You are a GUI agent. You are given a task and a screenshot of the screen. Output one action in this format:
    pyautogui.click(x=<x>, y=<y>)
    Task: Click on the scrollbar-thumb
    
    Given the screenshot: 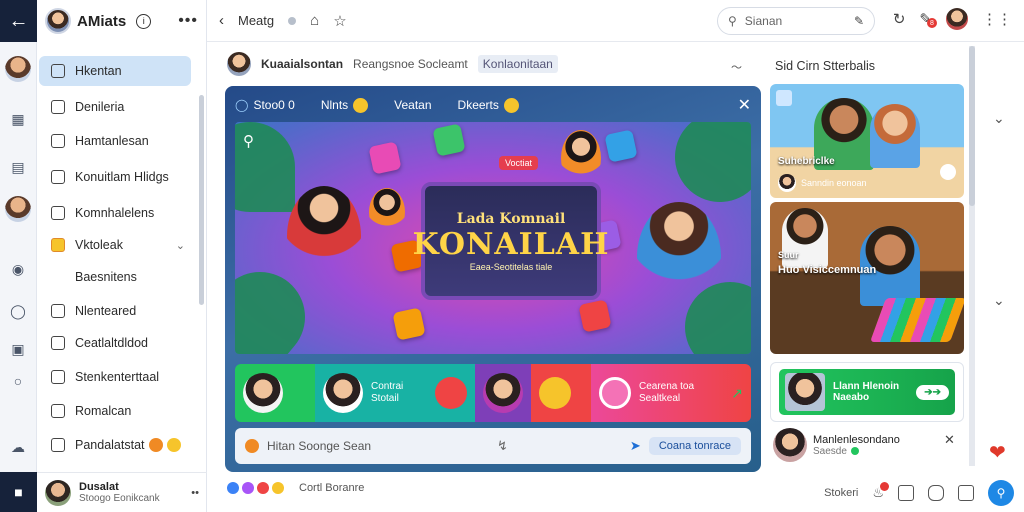 What is the action you would take?
    pyautogui.click(x=972, y=126)
    